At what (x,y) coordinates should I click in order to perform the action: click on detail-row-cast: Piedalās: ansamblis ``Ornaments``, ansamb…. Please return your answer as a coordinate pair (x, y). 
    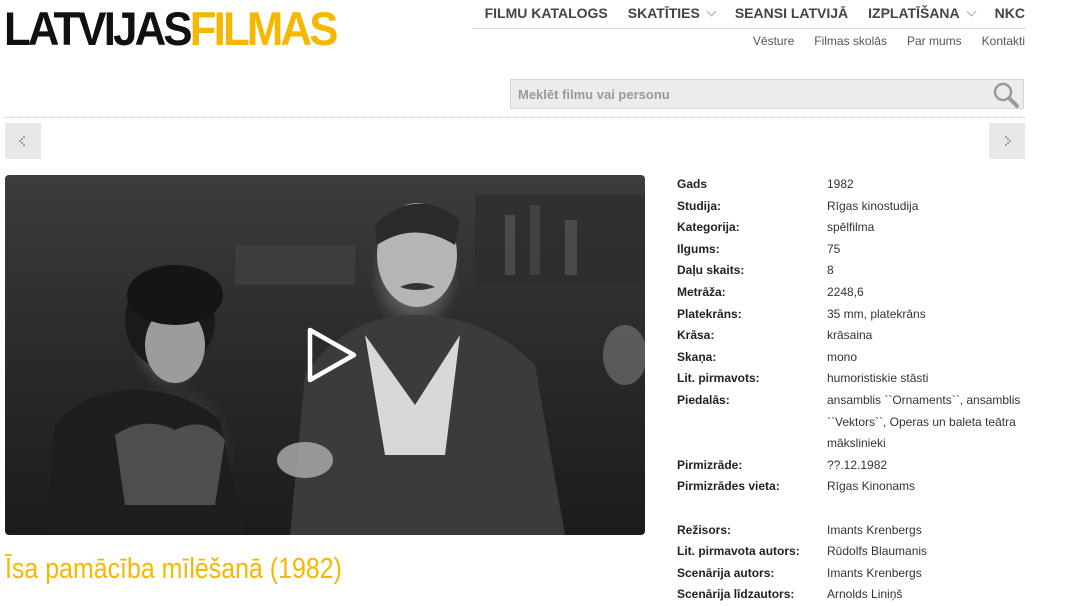
    Looking at the image, I should click on (857, 422).